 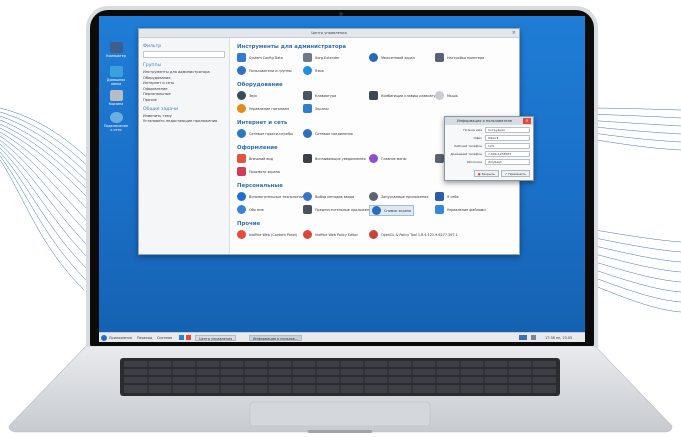 What do you see at coordinates (260, 186) in the screenshot?
I see `section-title-personal: Персональные` at bounding box center [260, 186].